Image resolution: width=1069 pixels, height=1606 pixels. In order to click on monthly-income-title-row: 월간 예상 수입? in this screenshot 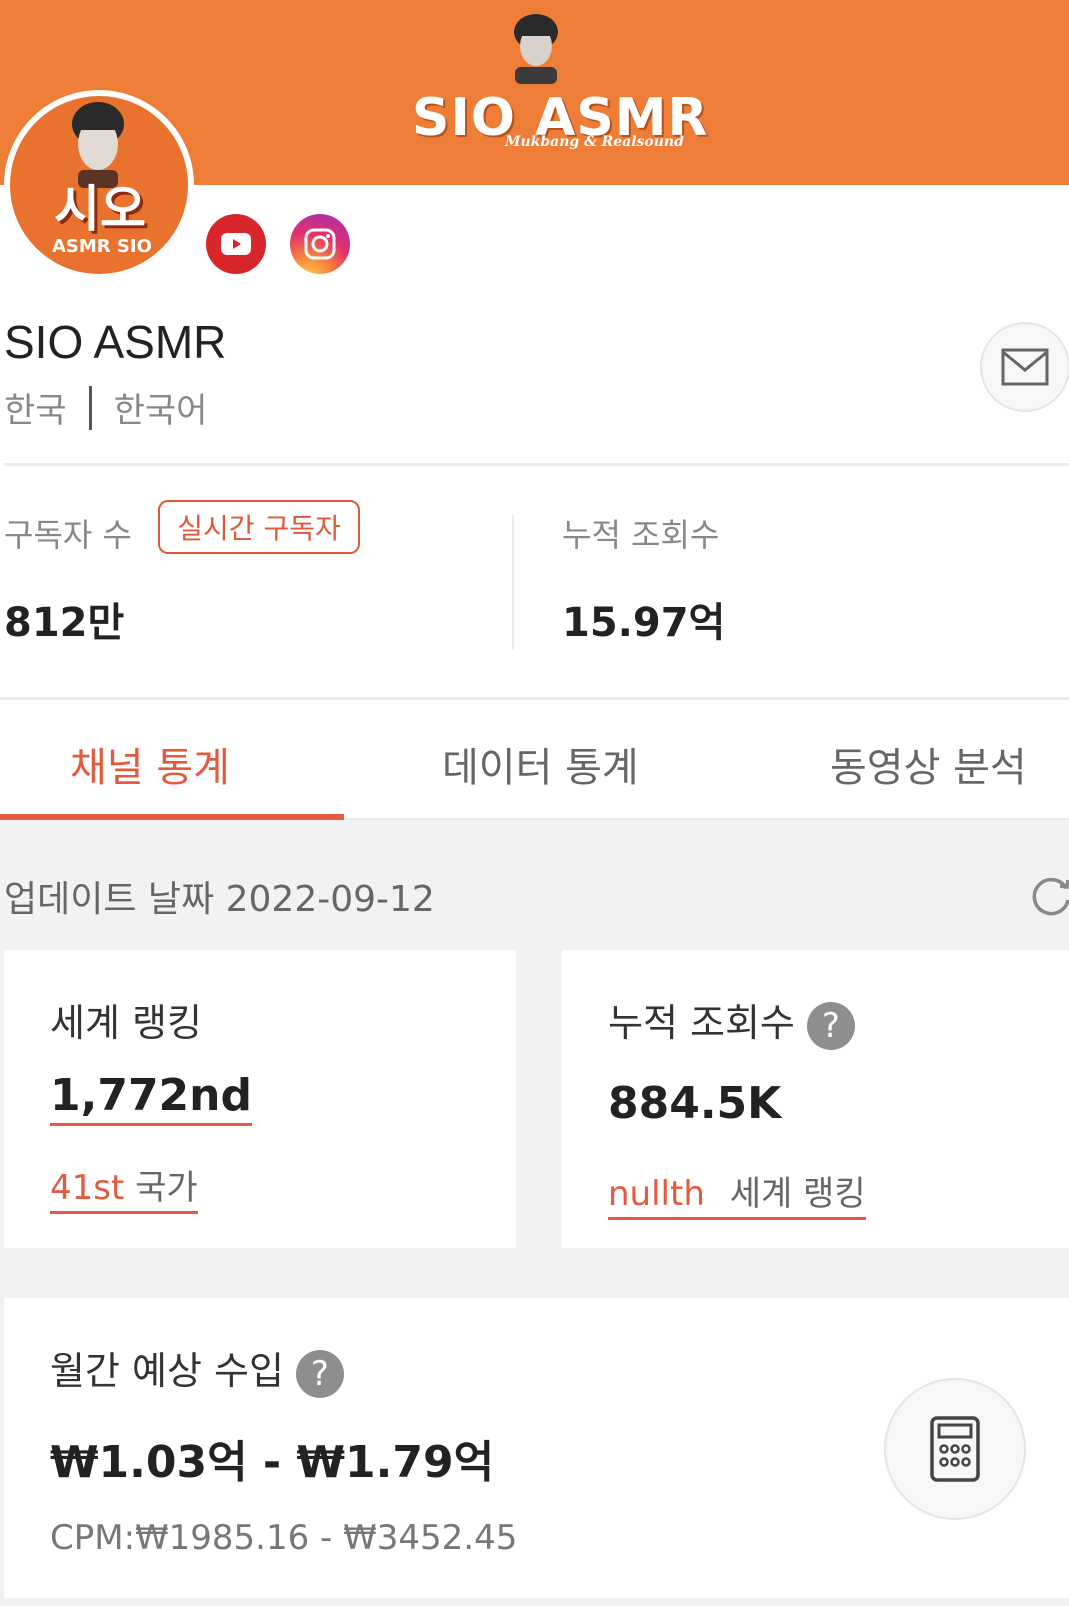, I will do `click(197, 1369)`.